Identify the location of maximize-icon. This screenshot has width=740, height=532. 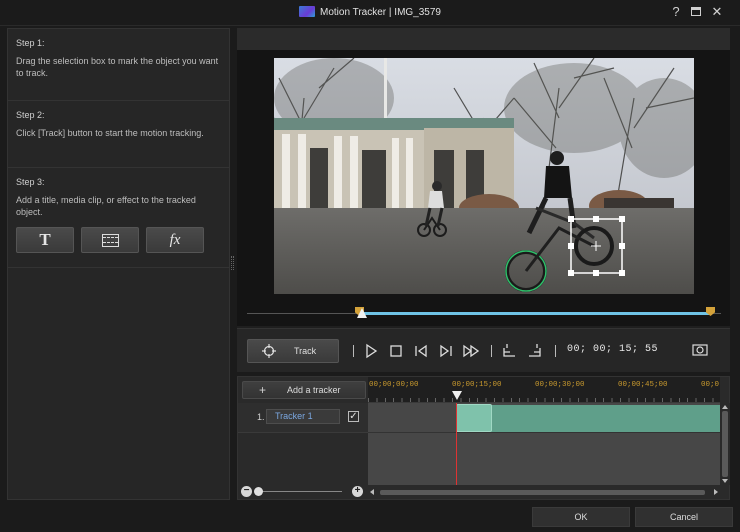
(696, 11).